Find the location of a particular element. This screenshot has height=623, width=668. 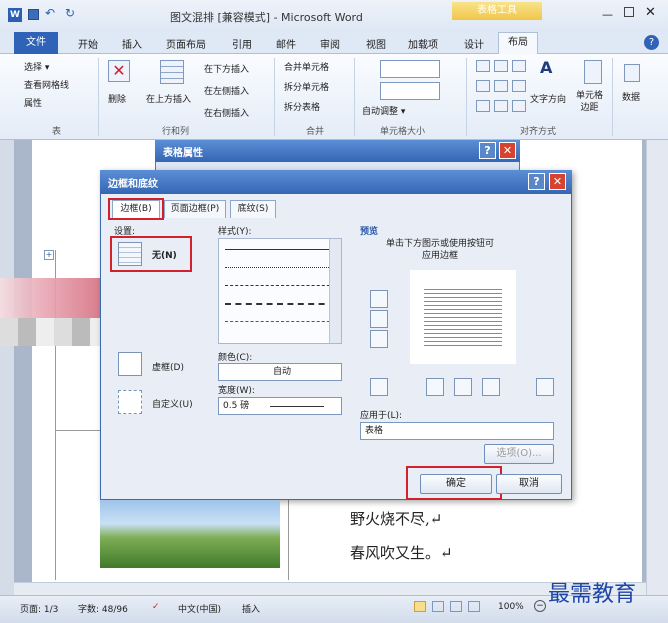

inside-horizontal-border-icon is located at coordinates (379, 319).